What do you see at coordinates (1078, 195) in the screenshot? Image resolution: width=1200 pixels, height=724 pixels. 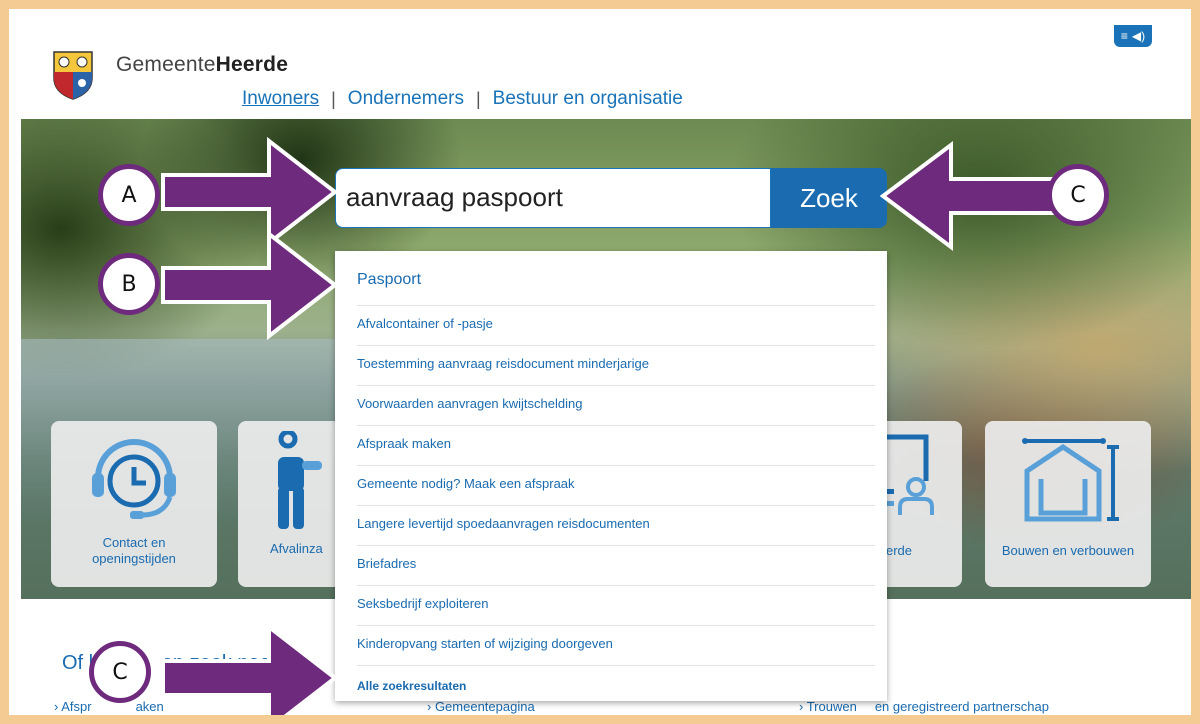 I see `annotation-marker-c: C` at bounding box center [1078, 195].